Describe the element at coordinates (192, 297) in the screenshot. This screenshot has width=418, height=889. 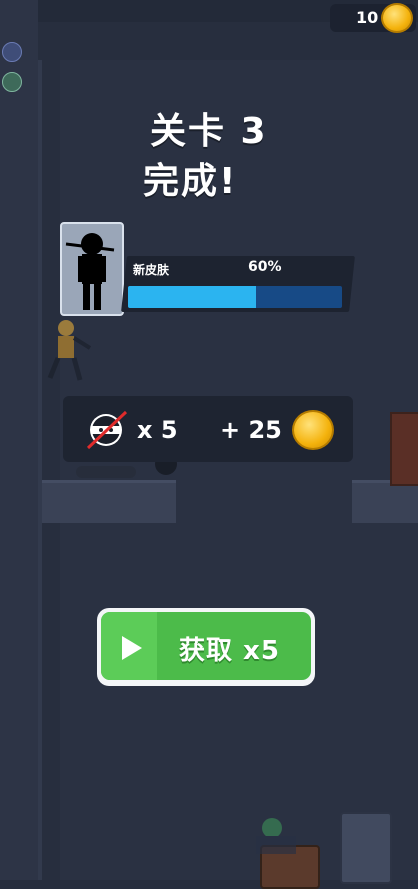
I see `skin-progress-fill` at that location.